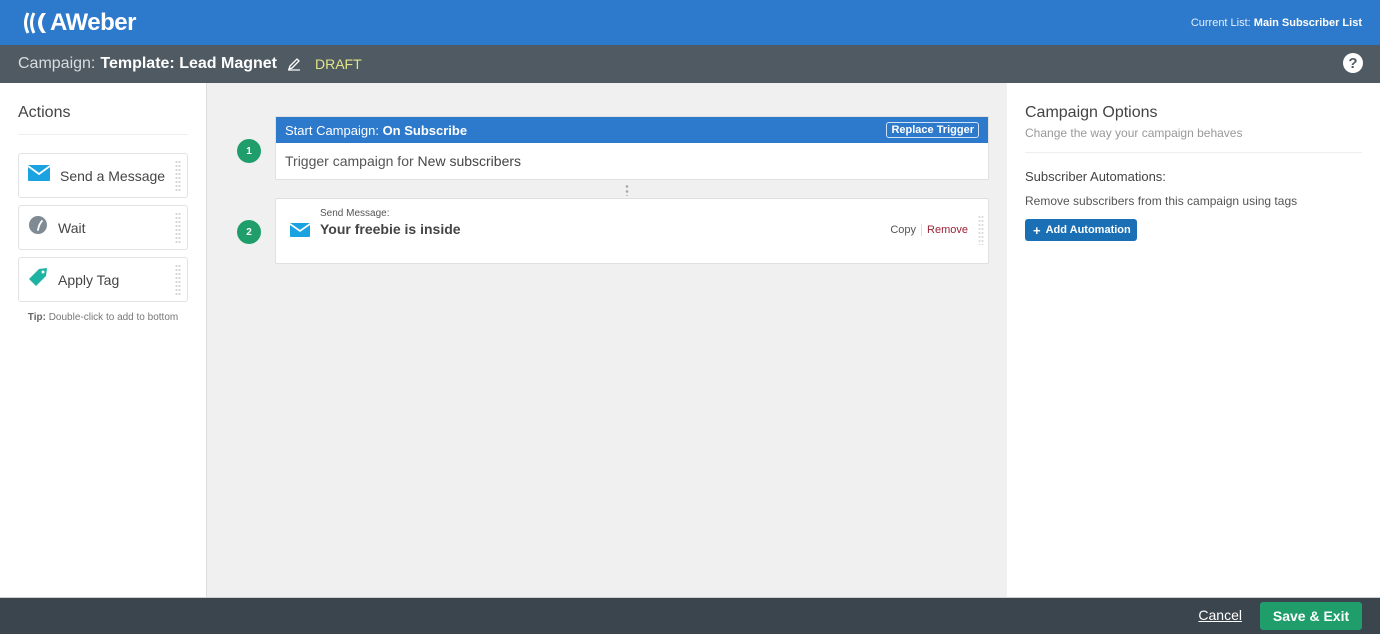  I want to click on trigger-title-value: On Subscribe, so click(425, 130).